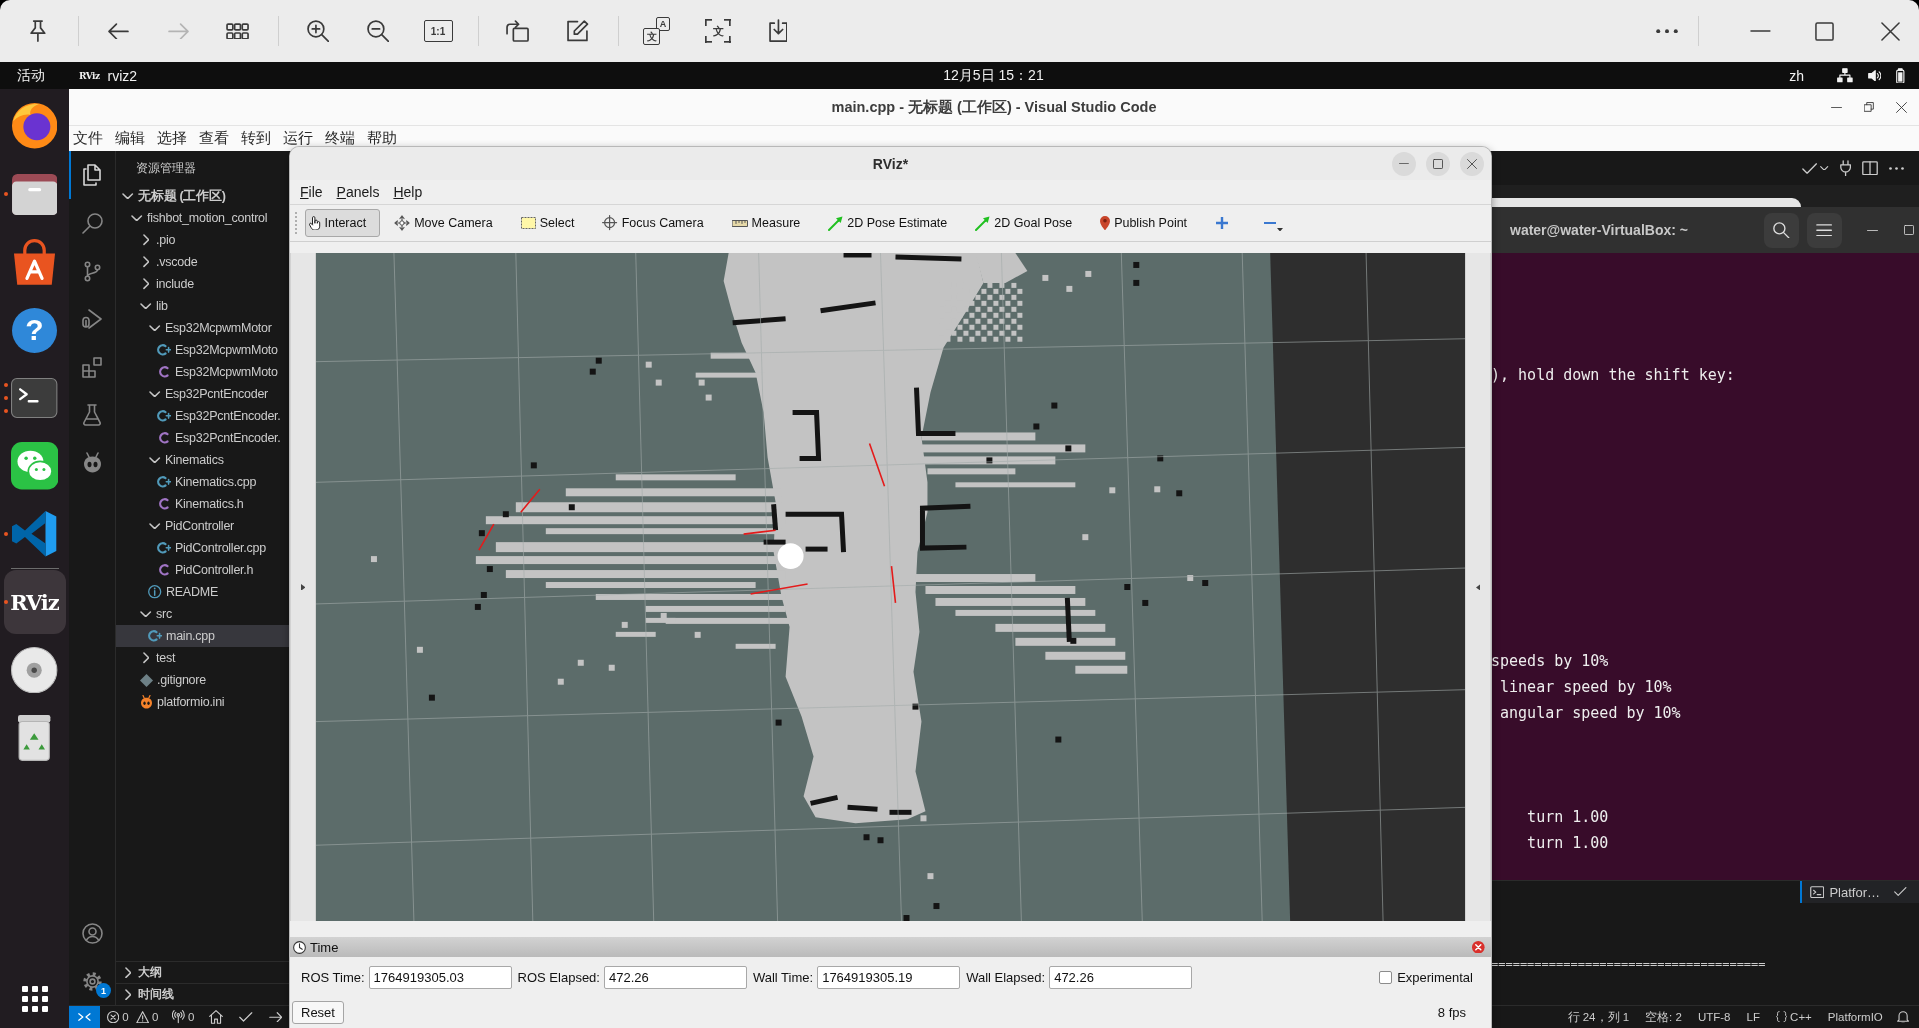  What do you see at coordinates (893, 223) in the screenshot?
I see `pose-estimate-tool-button: 2D Pose Estimate` at bounding box center [893, 223].